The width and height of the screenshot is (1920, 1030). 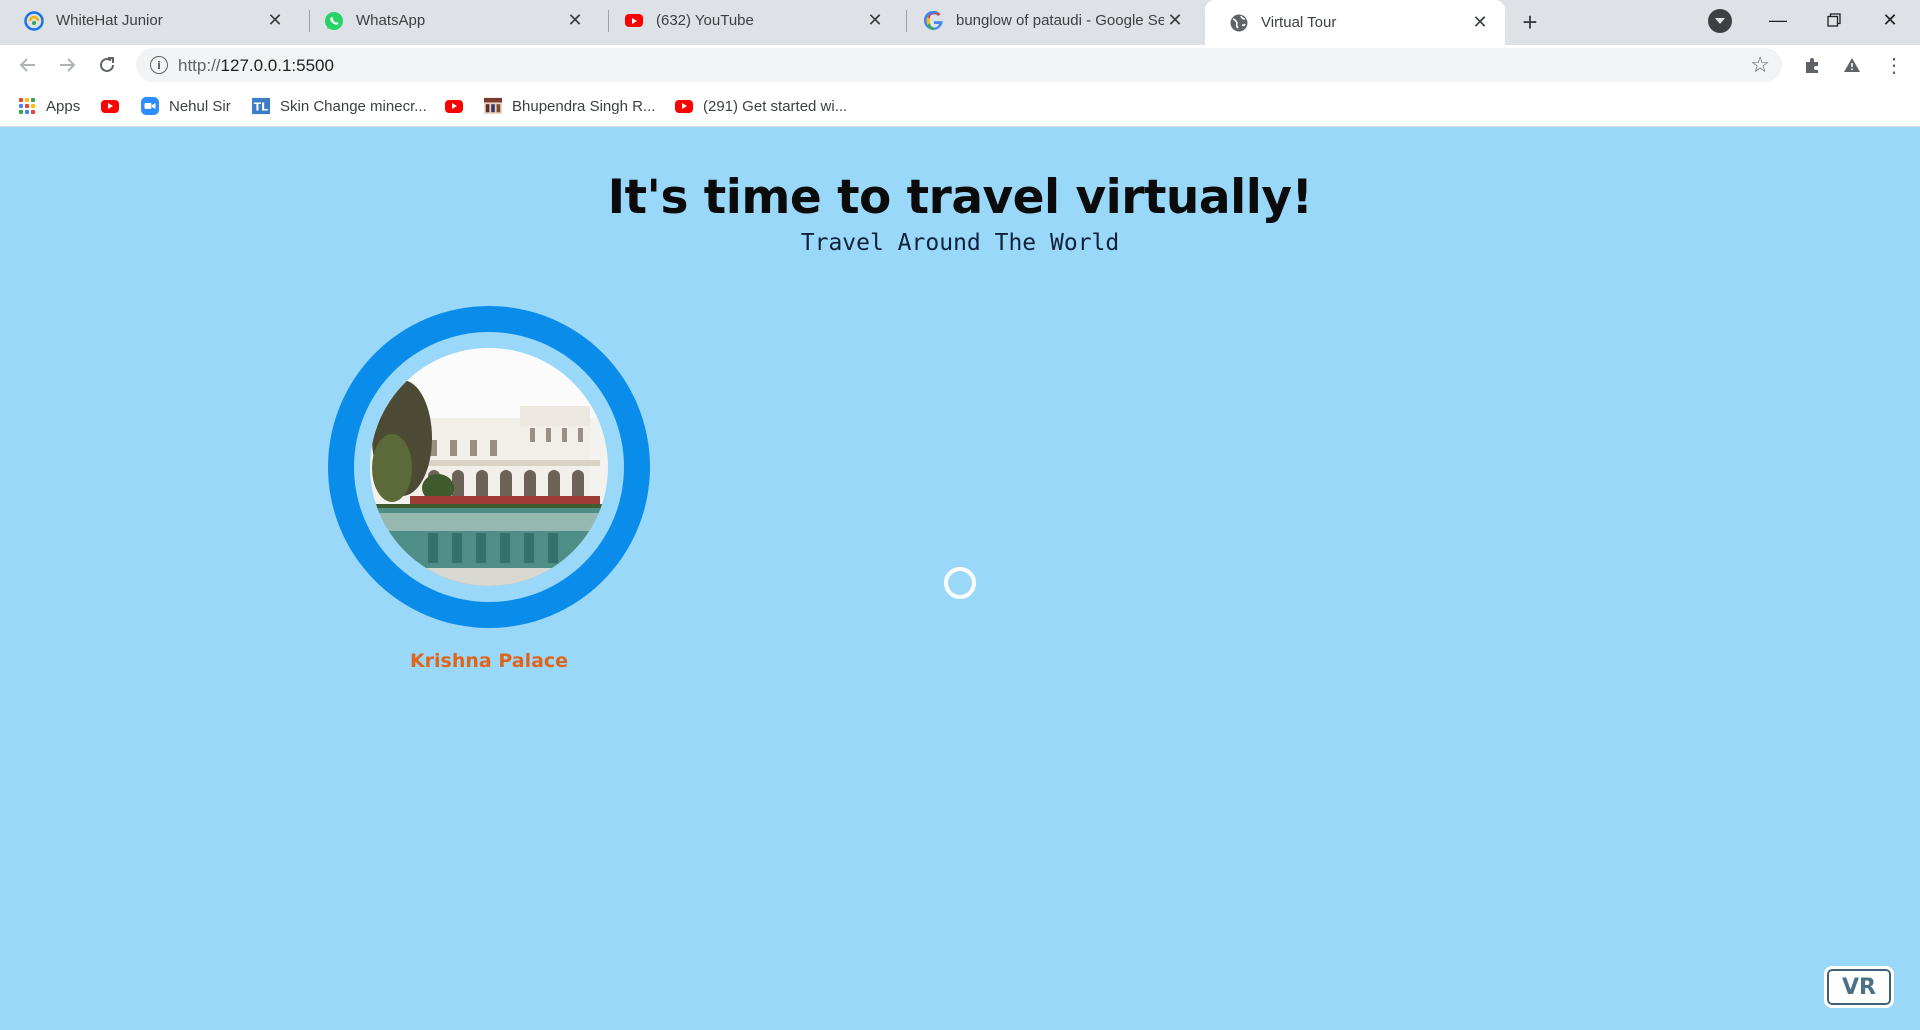 I want to click on tab-whatsapp: WhatsApp ✕, so click(x=450, y=20).